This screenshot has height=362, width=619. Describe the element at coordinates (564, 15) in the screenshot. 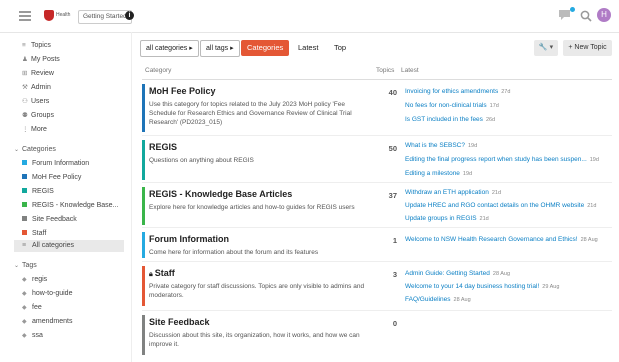

I see `chat-icon` at that location.